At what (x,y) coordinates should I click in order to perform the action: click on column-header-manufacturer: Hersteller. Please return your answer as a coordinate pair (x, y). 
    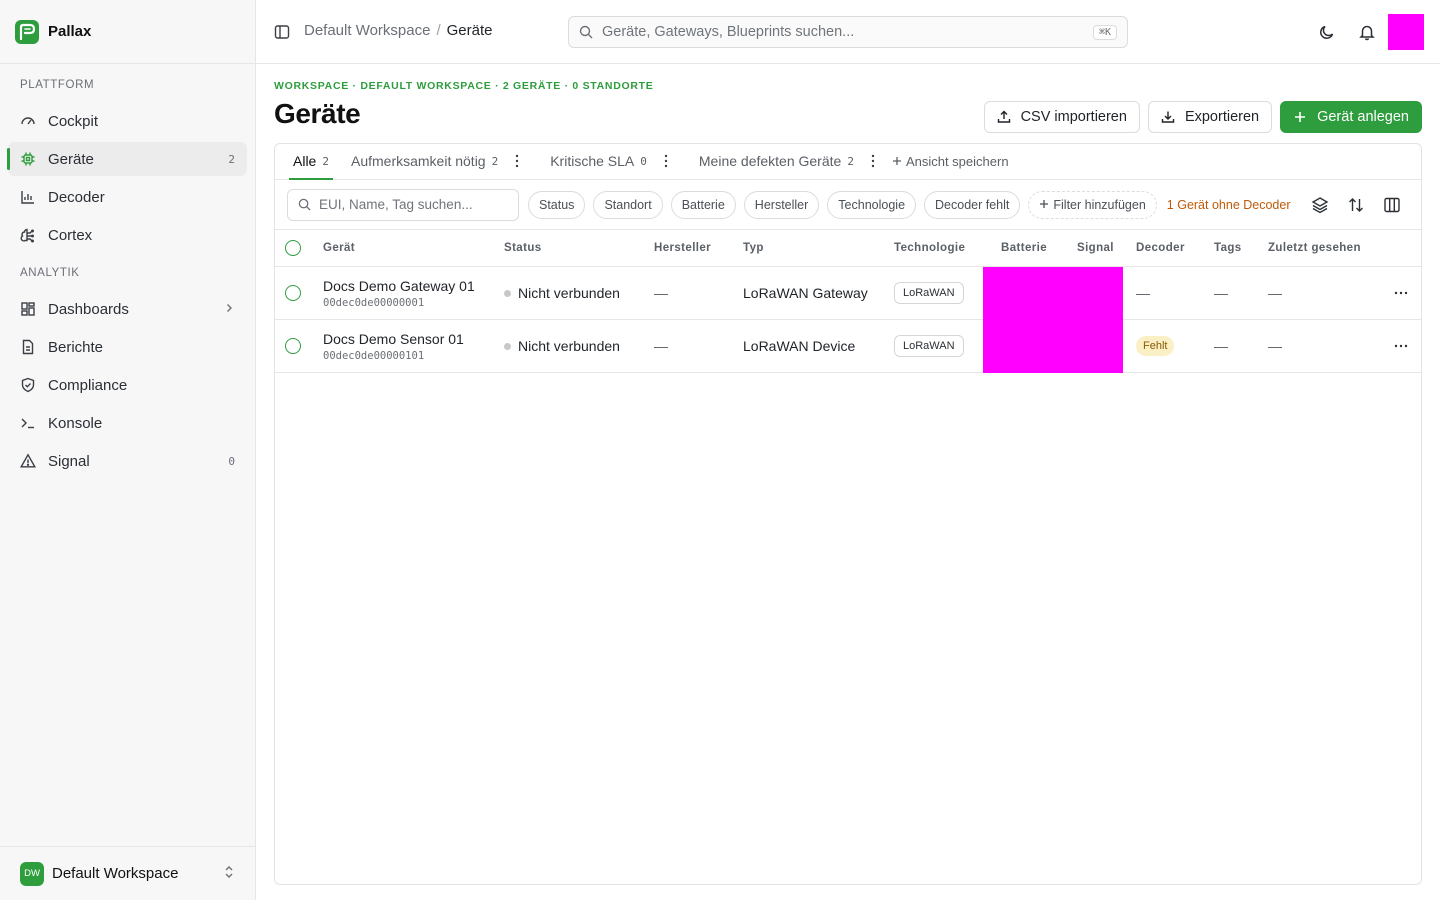
    Looking at the image, I should click on (682, 248).